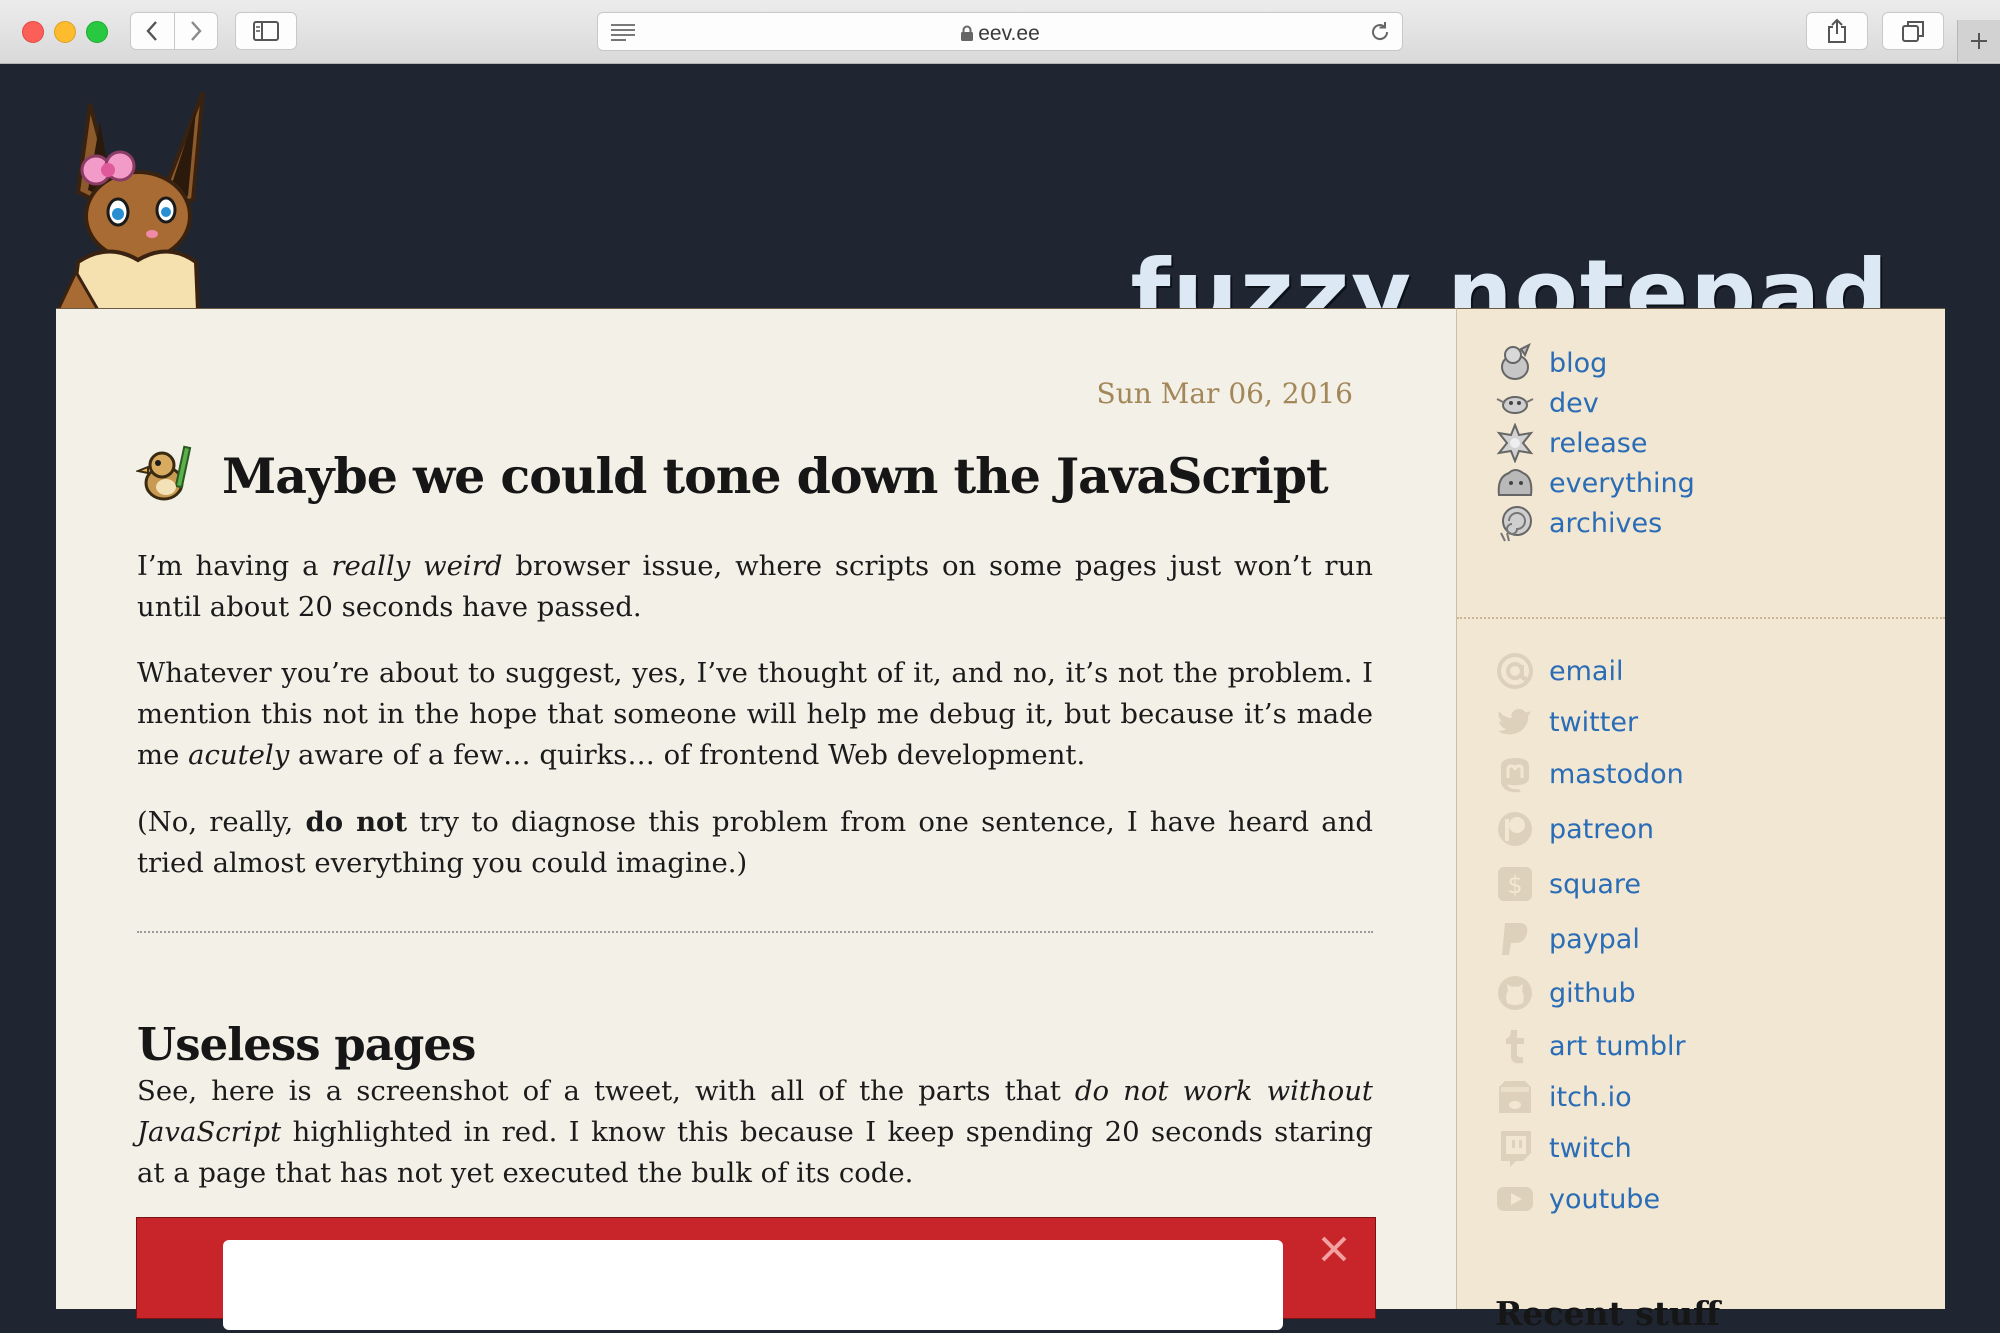 The width and height of the screenshot is (2000, 1333). I want to click on share-icon, so click(1837, 30).